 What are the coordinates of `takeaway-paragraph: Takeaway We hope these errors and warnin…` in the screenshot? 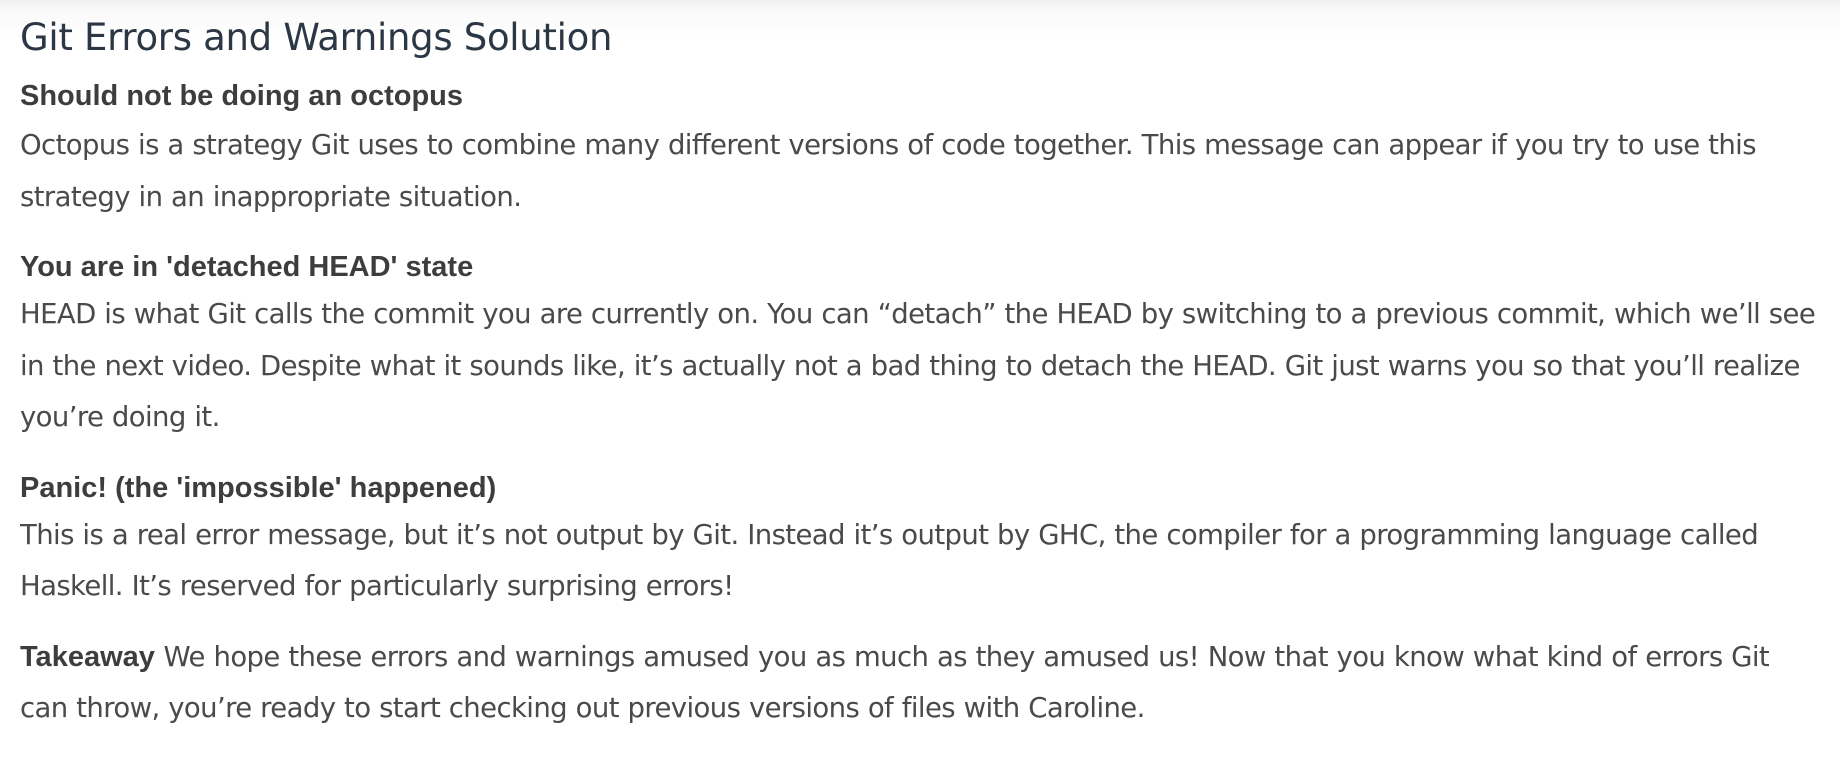 It's located at (920, 683).